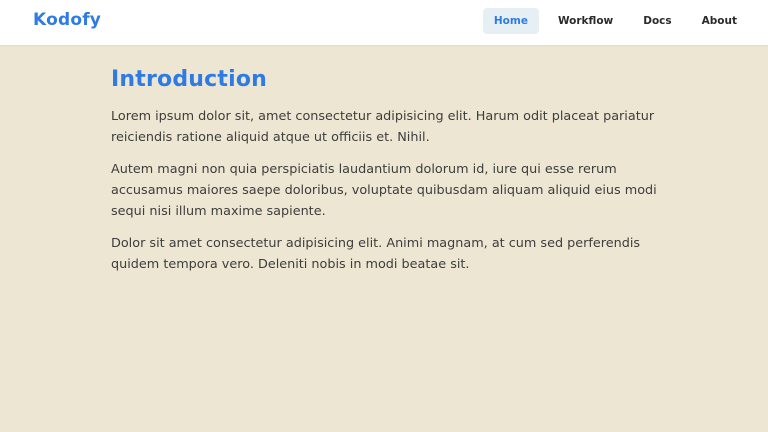  I want to click on nav-about: About, so click(719, 21).